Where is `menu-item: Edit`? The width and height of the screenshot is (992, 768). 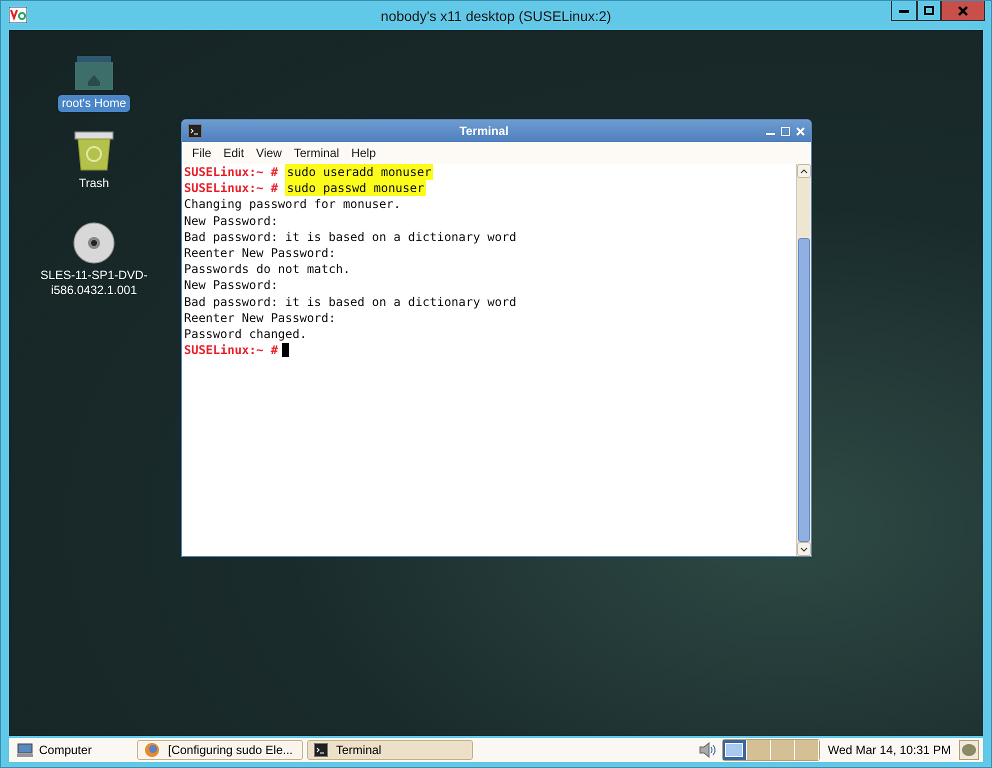
menu-item: Edit is located at coordinates (233, 153).